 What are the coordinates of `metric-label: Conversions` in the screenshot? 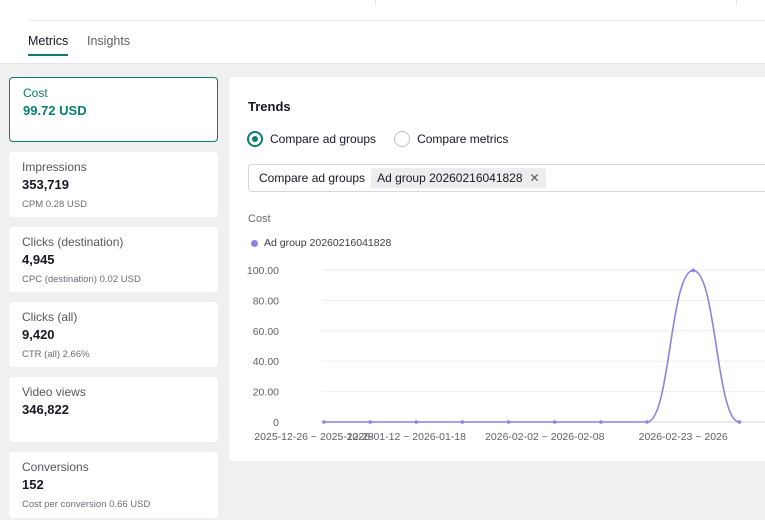 It's located at (55, 467).